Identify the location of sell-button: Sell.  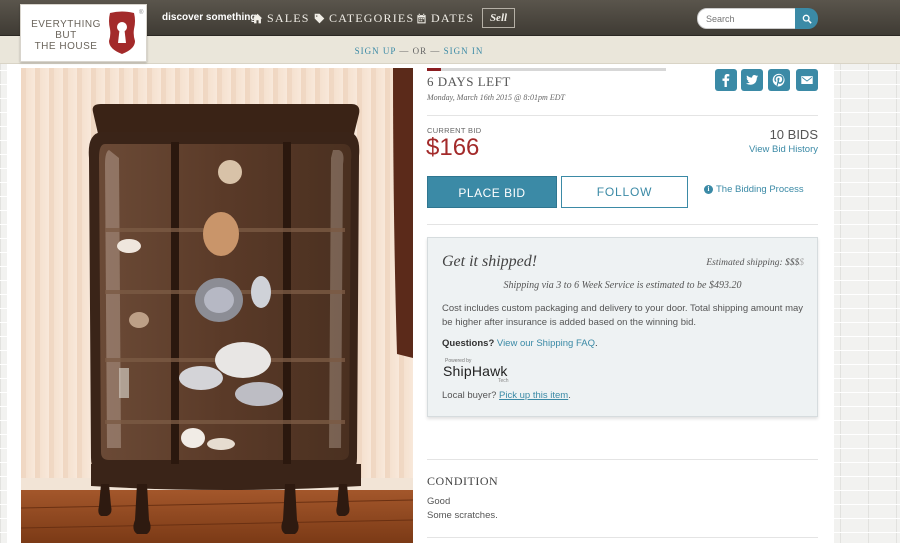
(498, 18).